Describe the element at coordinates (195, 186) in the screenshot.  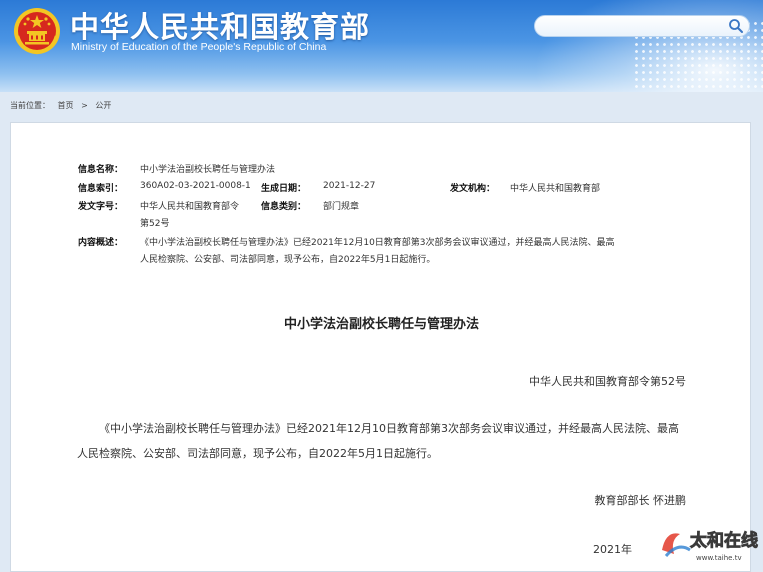
I see `meta-index-value: 360A02-03-2021-0008-1` at that location.